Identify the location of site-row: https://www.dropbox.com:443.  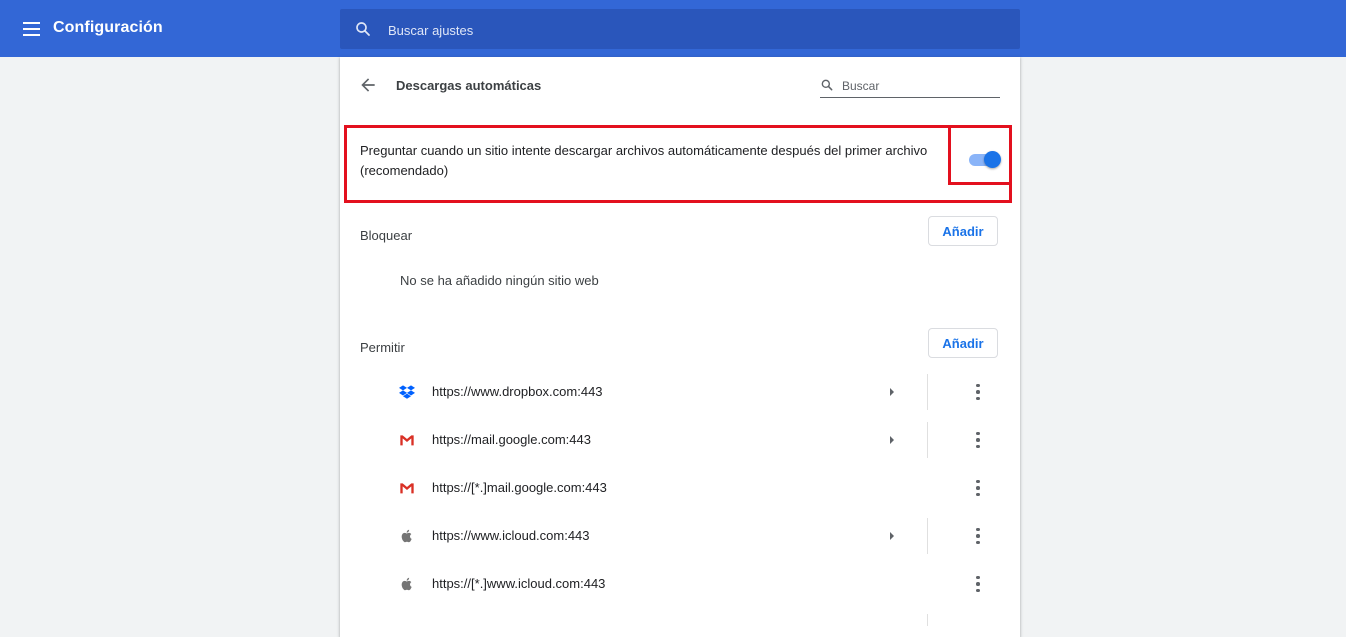
(680, 392).